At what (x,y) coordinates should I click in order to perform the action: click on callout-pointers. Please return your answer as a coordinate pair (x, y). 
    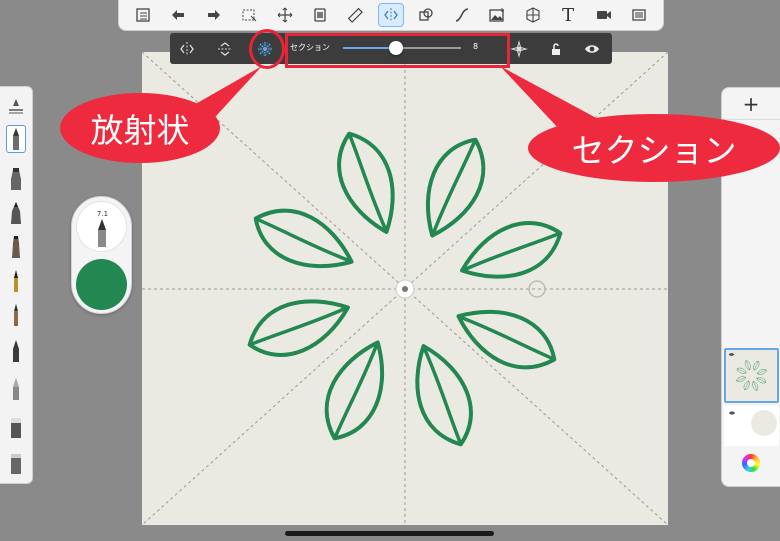
    Looking at the image, I should click on (392, 98).